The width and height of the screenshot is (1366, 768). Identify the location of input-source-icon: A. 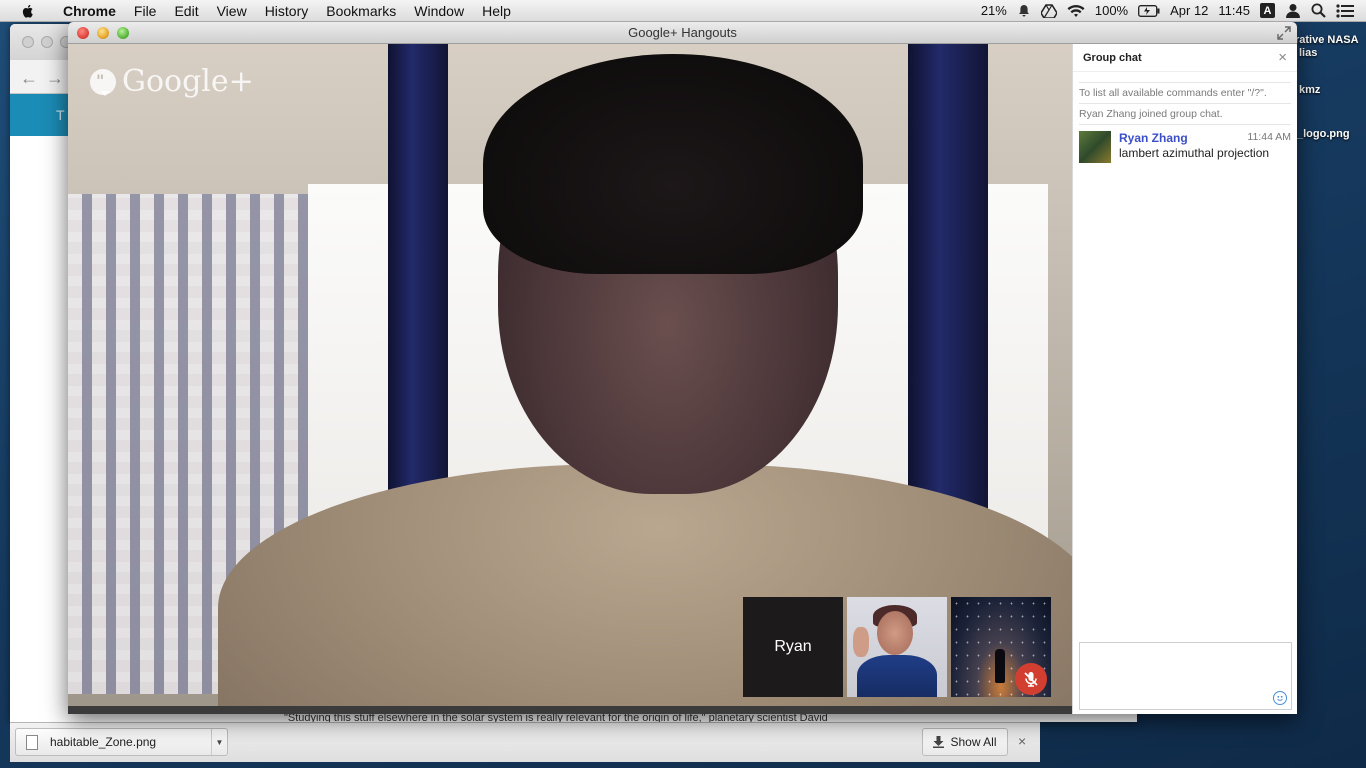
(1267, 10).